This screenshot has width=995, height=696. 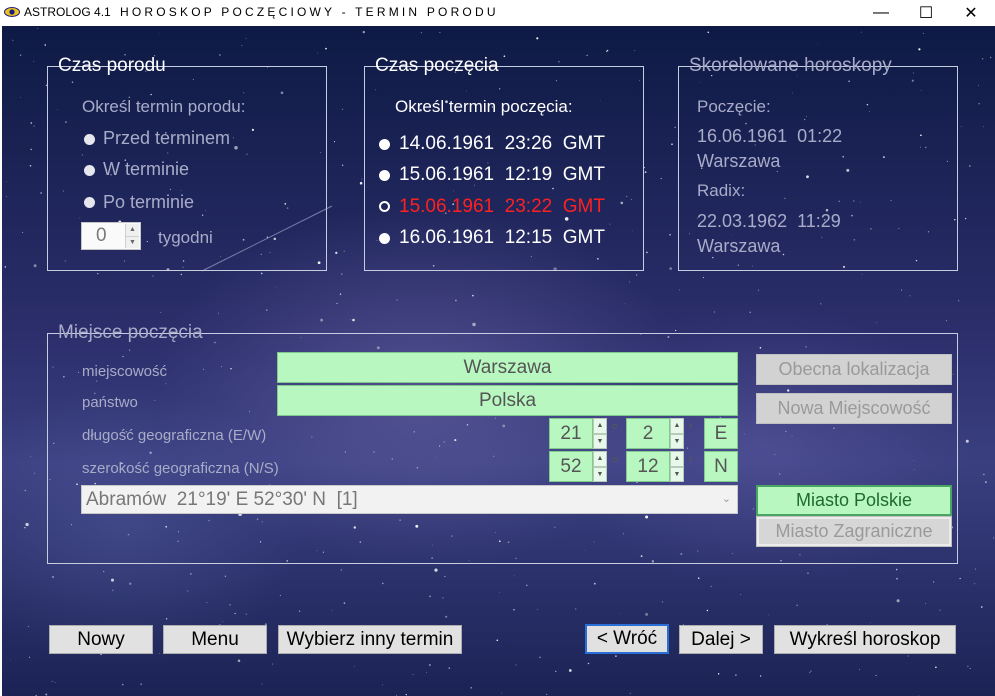 What do you see at coordinates (112, 65) in the screenshot?
I see `birth-time-legend: Czas porodu` at bounding box center [112, 65].